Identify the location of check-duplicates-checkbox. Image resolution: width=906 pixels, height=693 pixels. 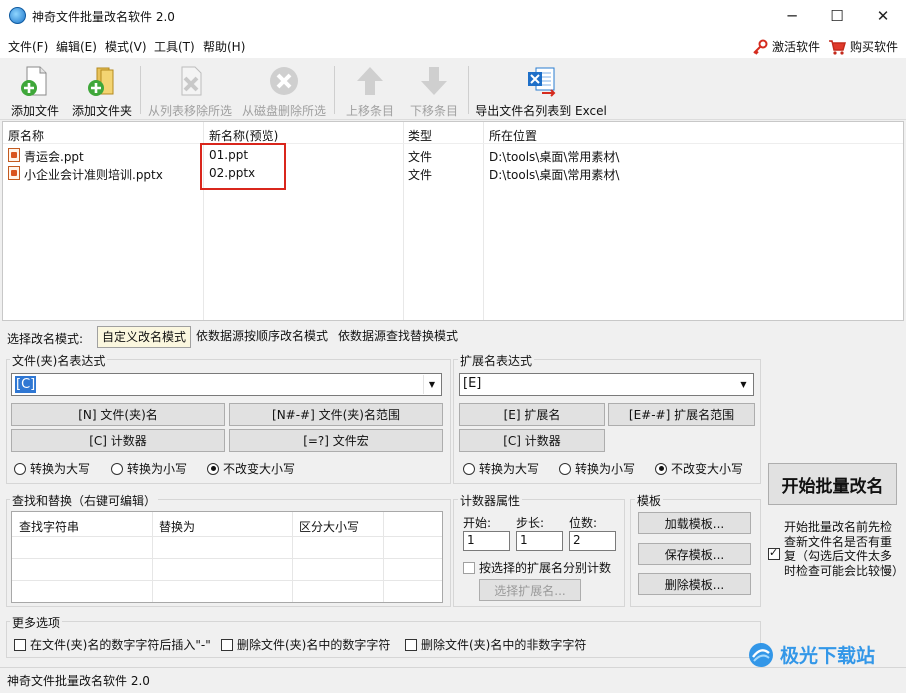
(774, 554).